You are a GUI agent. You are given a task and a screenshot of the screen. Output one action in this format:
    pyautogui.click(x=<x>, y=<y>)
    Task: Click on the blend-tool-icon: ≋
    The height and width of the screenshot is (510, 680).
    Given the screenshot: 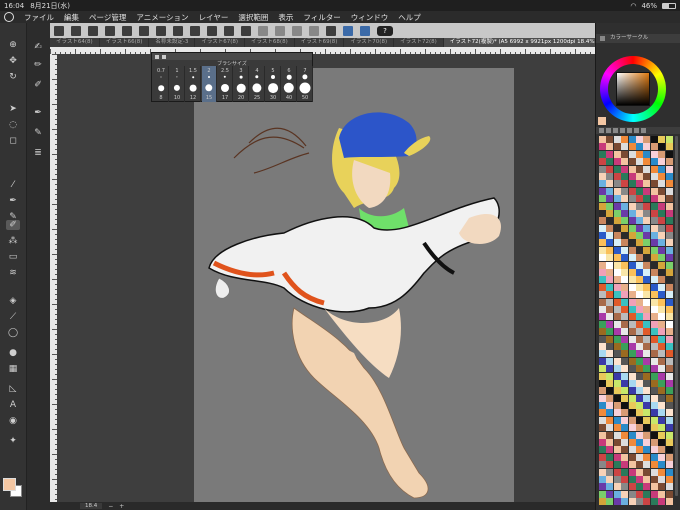 What is the action you would take?
    pyautogui.click(x=13, y=273)
    